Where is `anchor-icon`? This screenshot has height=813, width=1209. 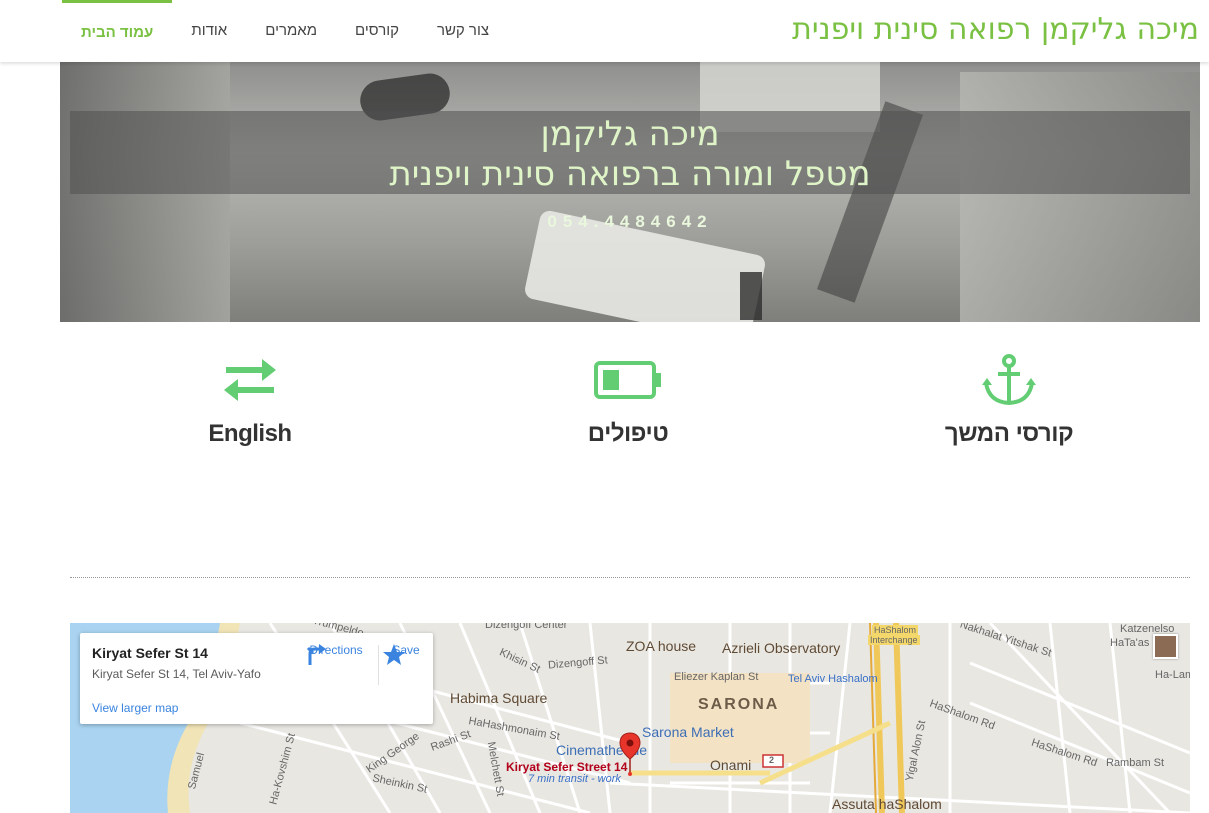
anchor-icon is located at coordinates (1009, 380).